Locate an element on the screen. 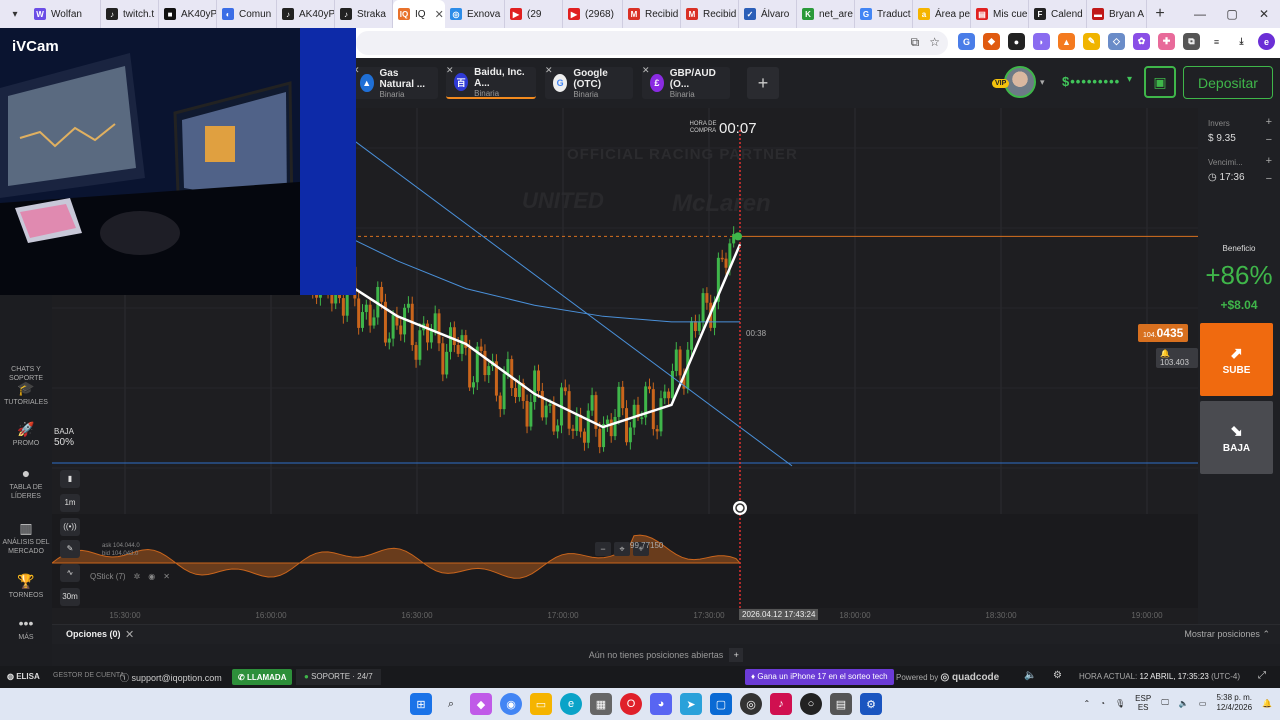 This screenshot has width=1280, height=720. browser-tab: W Wolfan is located at coordinates (65, 14).